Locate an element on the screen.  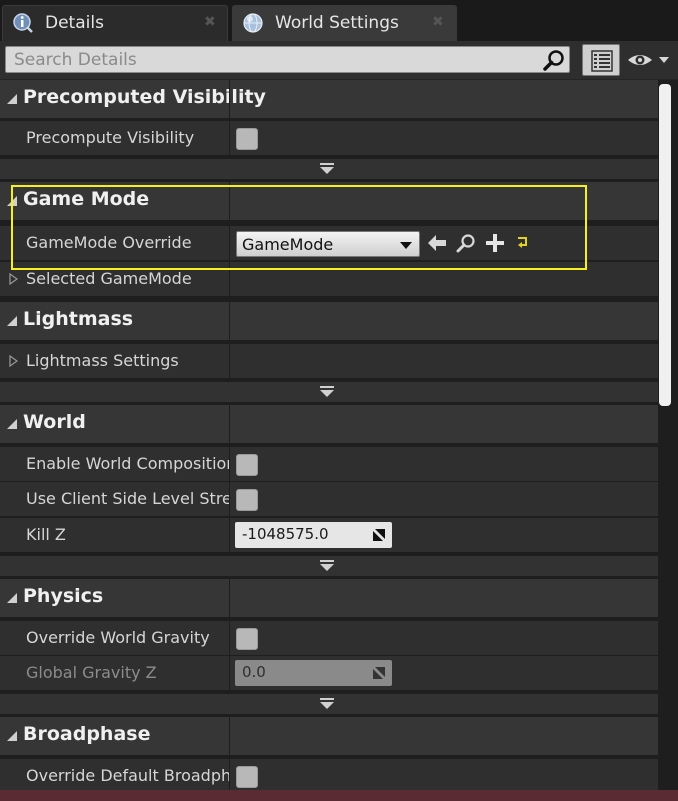
use-client-side-level-stream-checkbox is located at coordinates (247, 500).